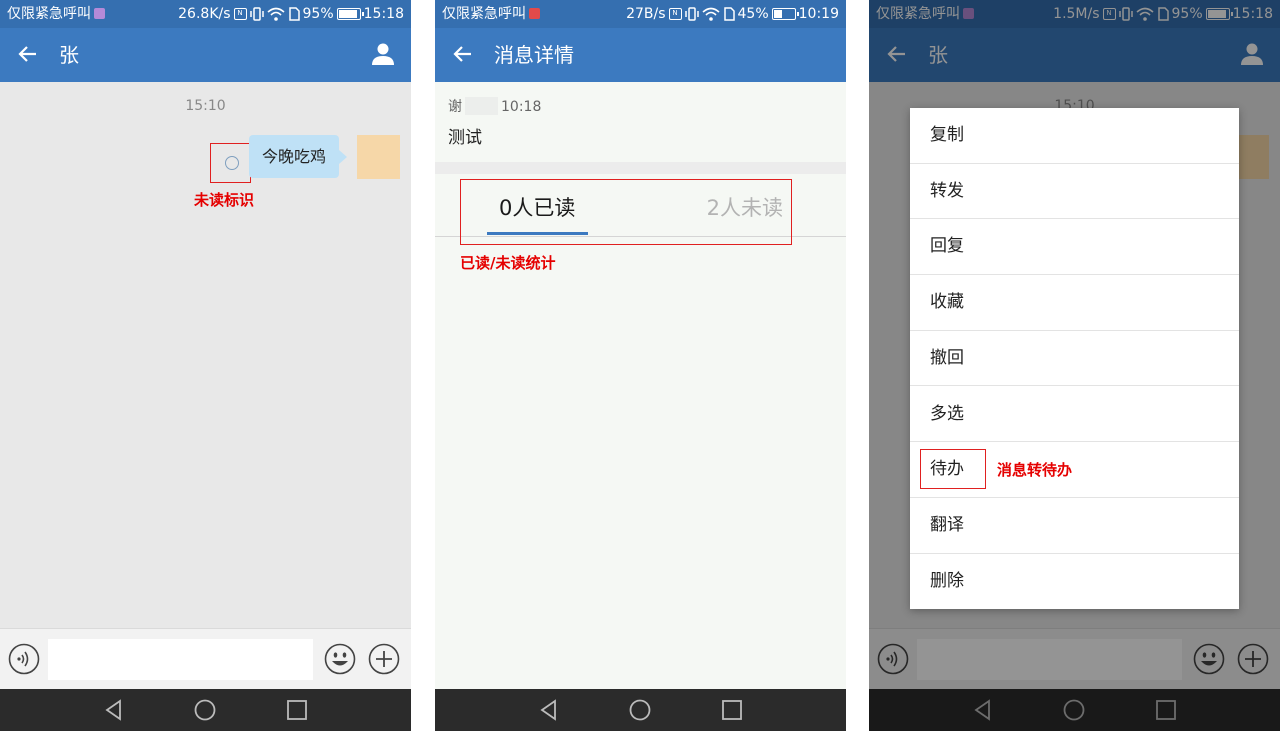 The image size is (1280, 731). What do you see at coordinates (298, 156) in the screenshot?
I see `message-bubble: 今晚吃鸡` at bounding box center [298, 156].